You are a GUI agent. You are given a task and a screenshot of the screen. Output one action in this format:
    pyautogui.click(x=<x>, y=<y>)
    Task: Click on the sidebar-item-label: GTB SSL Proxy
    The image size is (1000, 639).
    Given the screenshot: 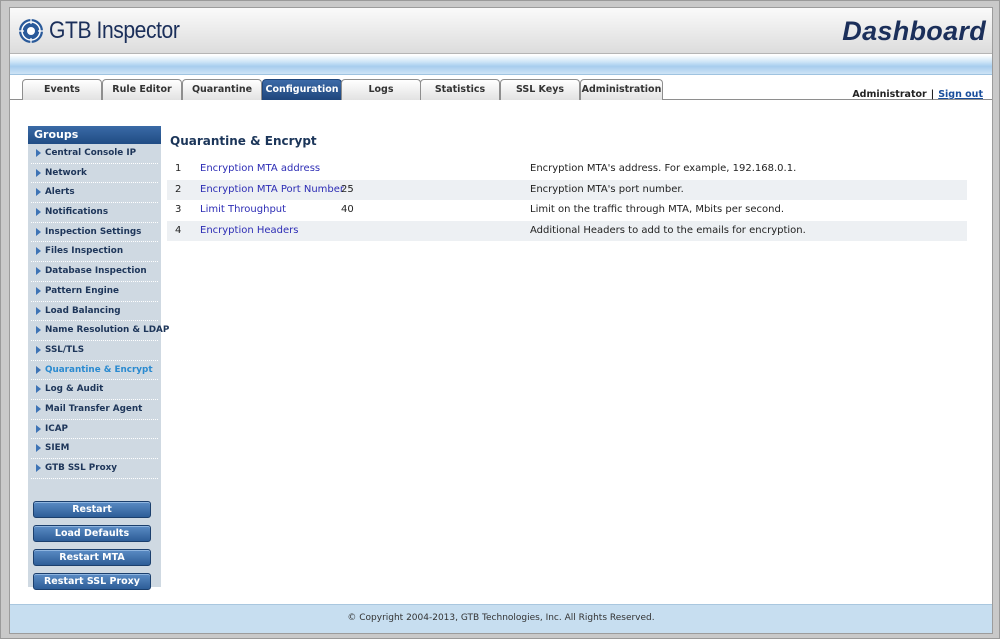 What is the action you would take?
    pyautogui.click(x=81, y=468)
    